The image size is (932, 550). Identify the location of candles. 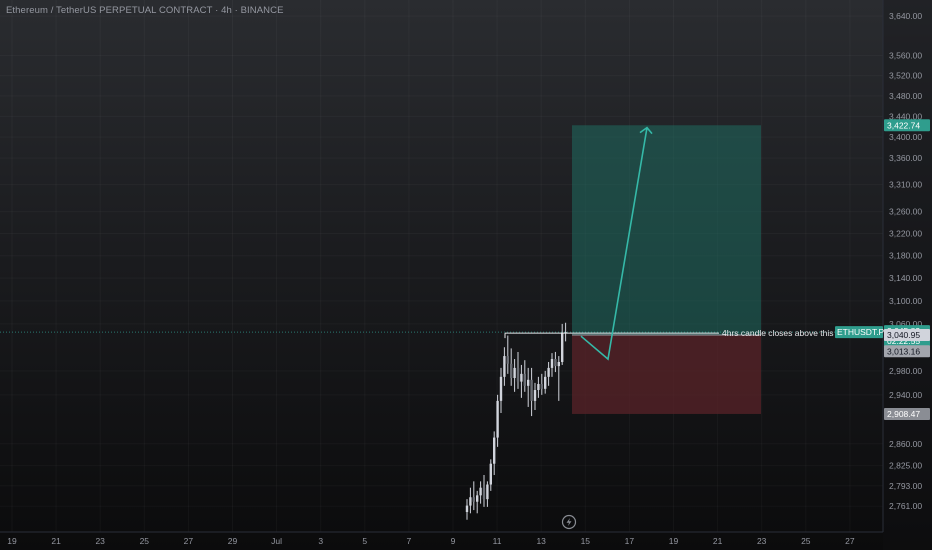
(516, 421).